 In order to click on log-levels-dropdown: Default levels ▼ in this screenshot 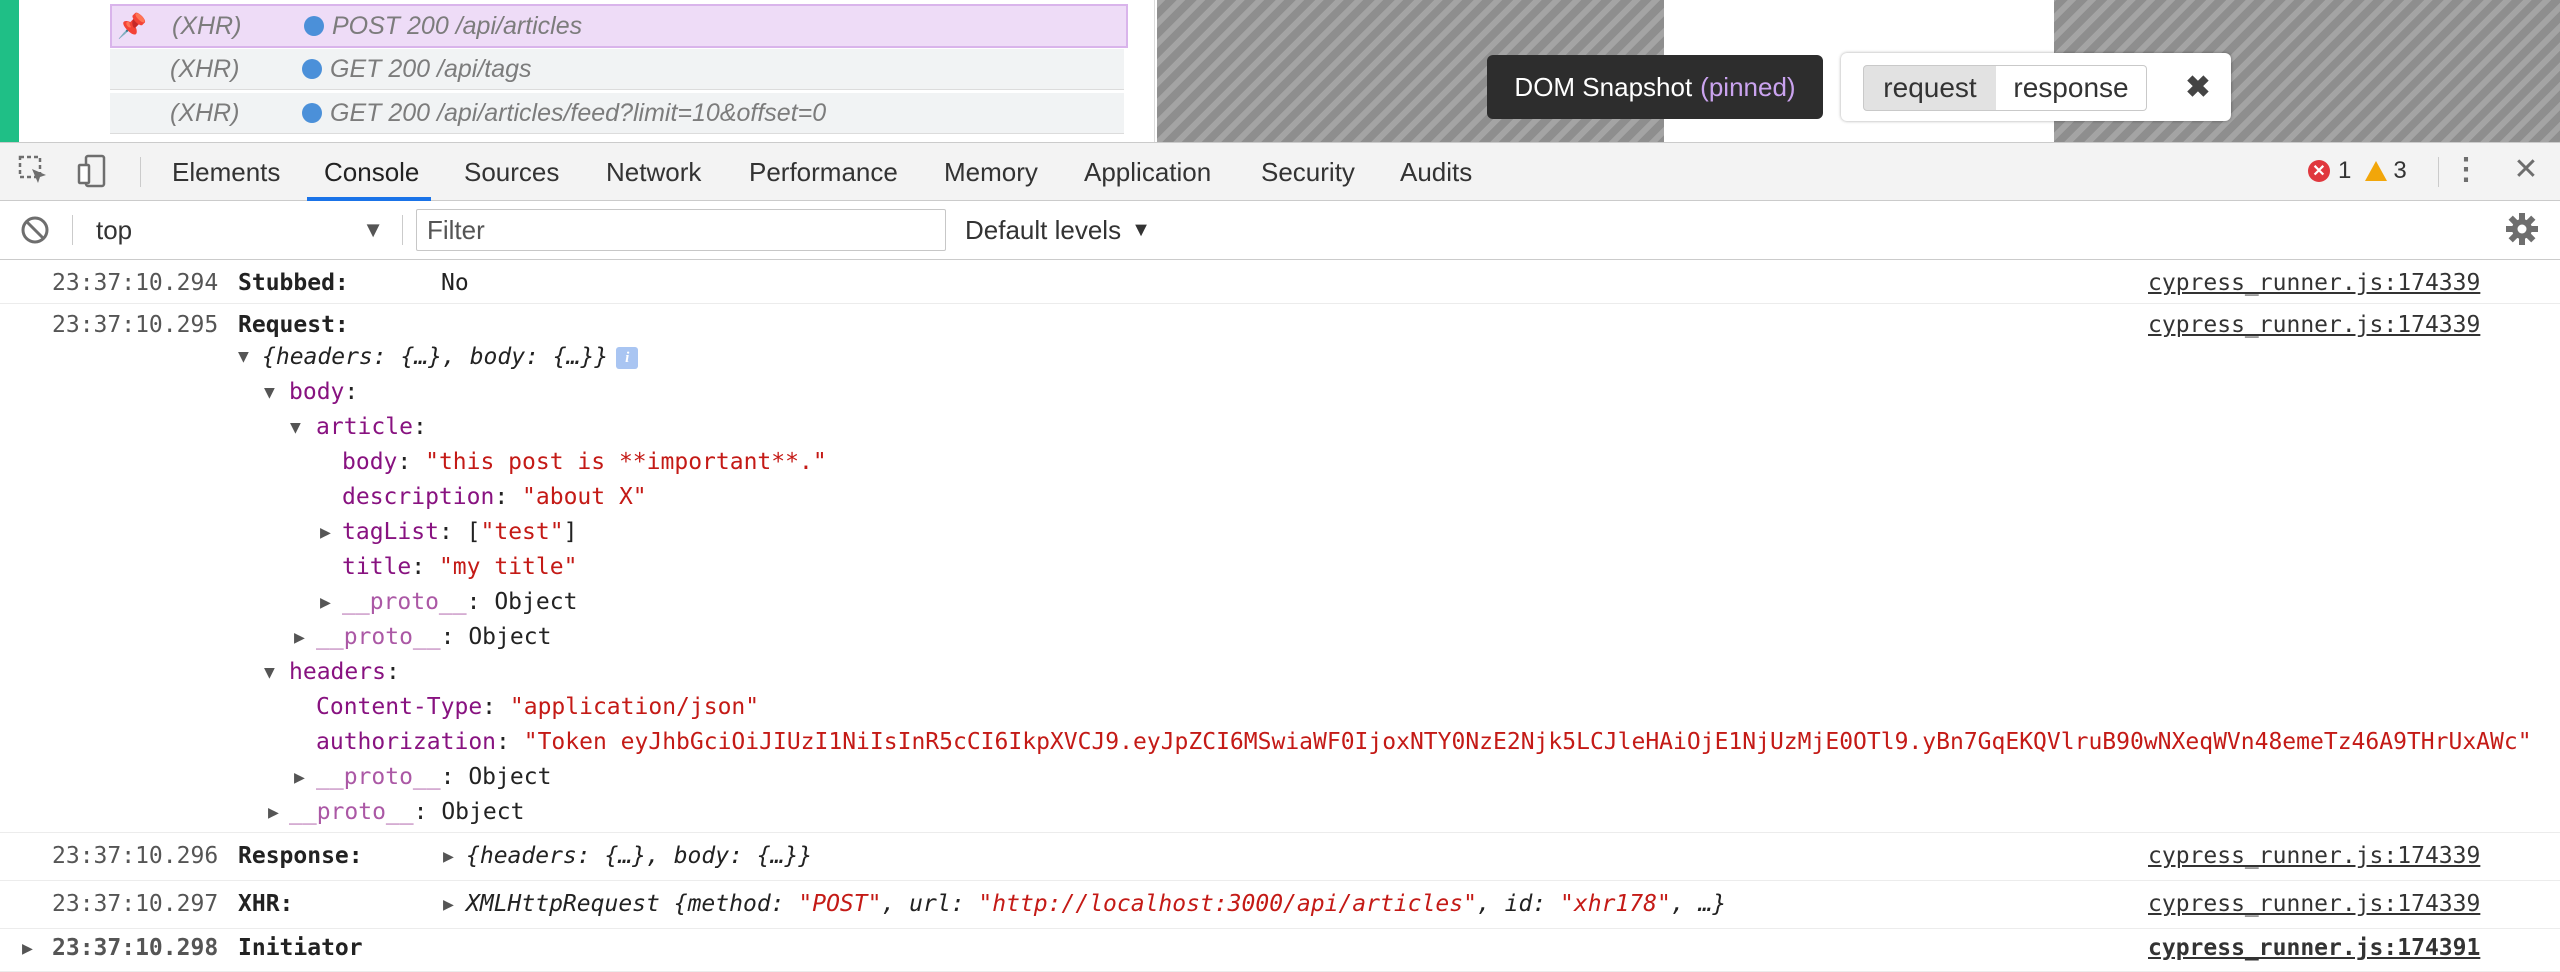, I will do `click(1058, 230)`.